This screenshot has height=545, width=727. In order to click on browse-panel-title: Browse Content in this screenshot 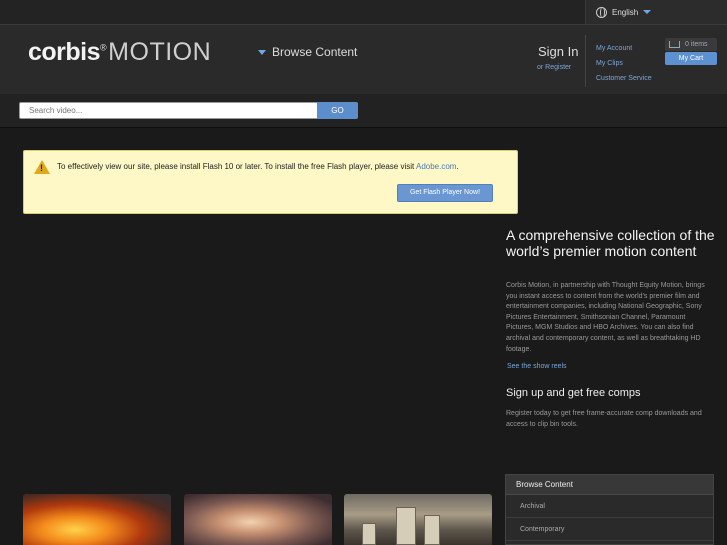, I will do `click(609, 485)`.